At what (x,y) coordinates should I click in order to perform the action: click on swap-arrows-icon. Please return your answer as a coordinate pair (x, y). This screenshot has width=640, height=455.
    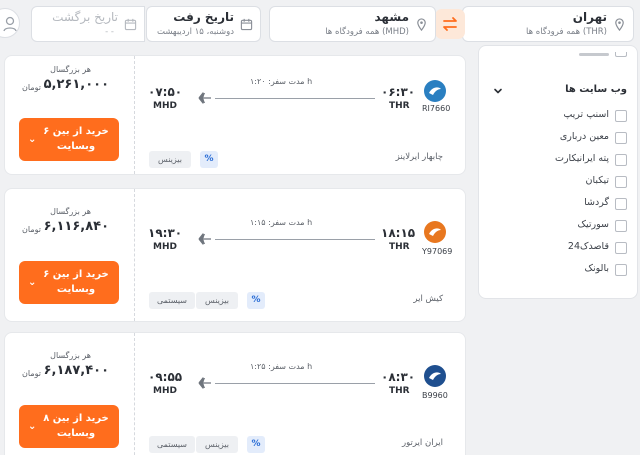
    Looking at the image, I should click on (450, 24).